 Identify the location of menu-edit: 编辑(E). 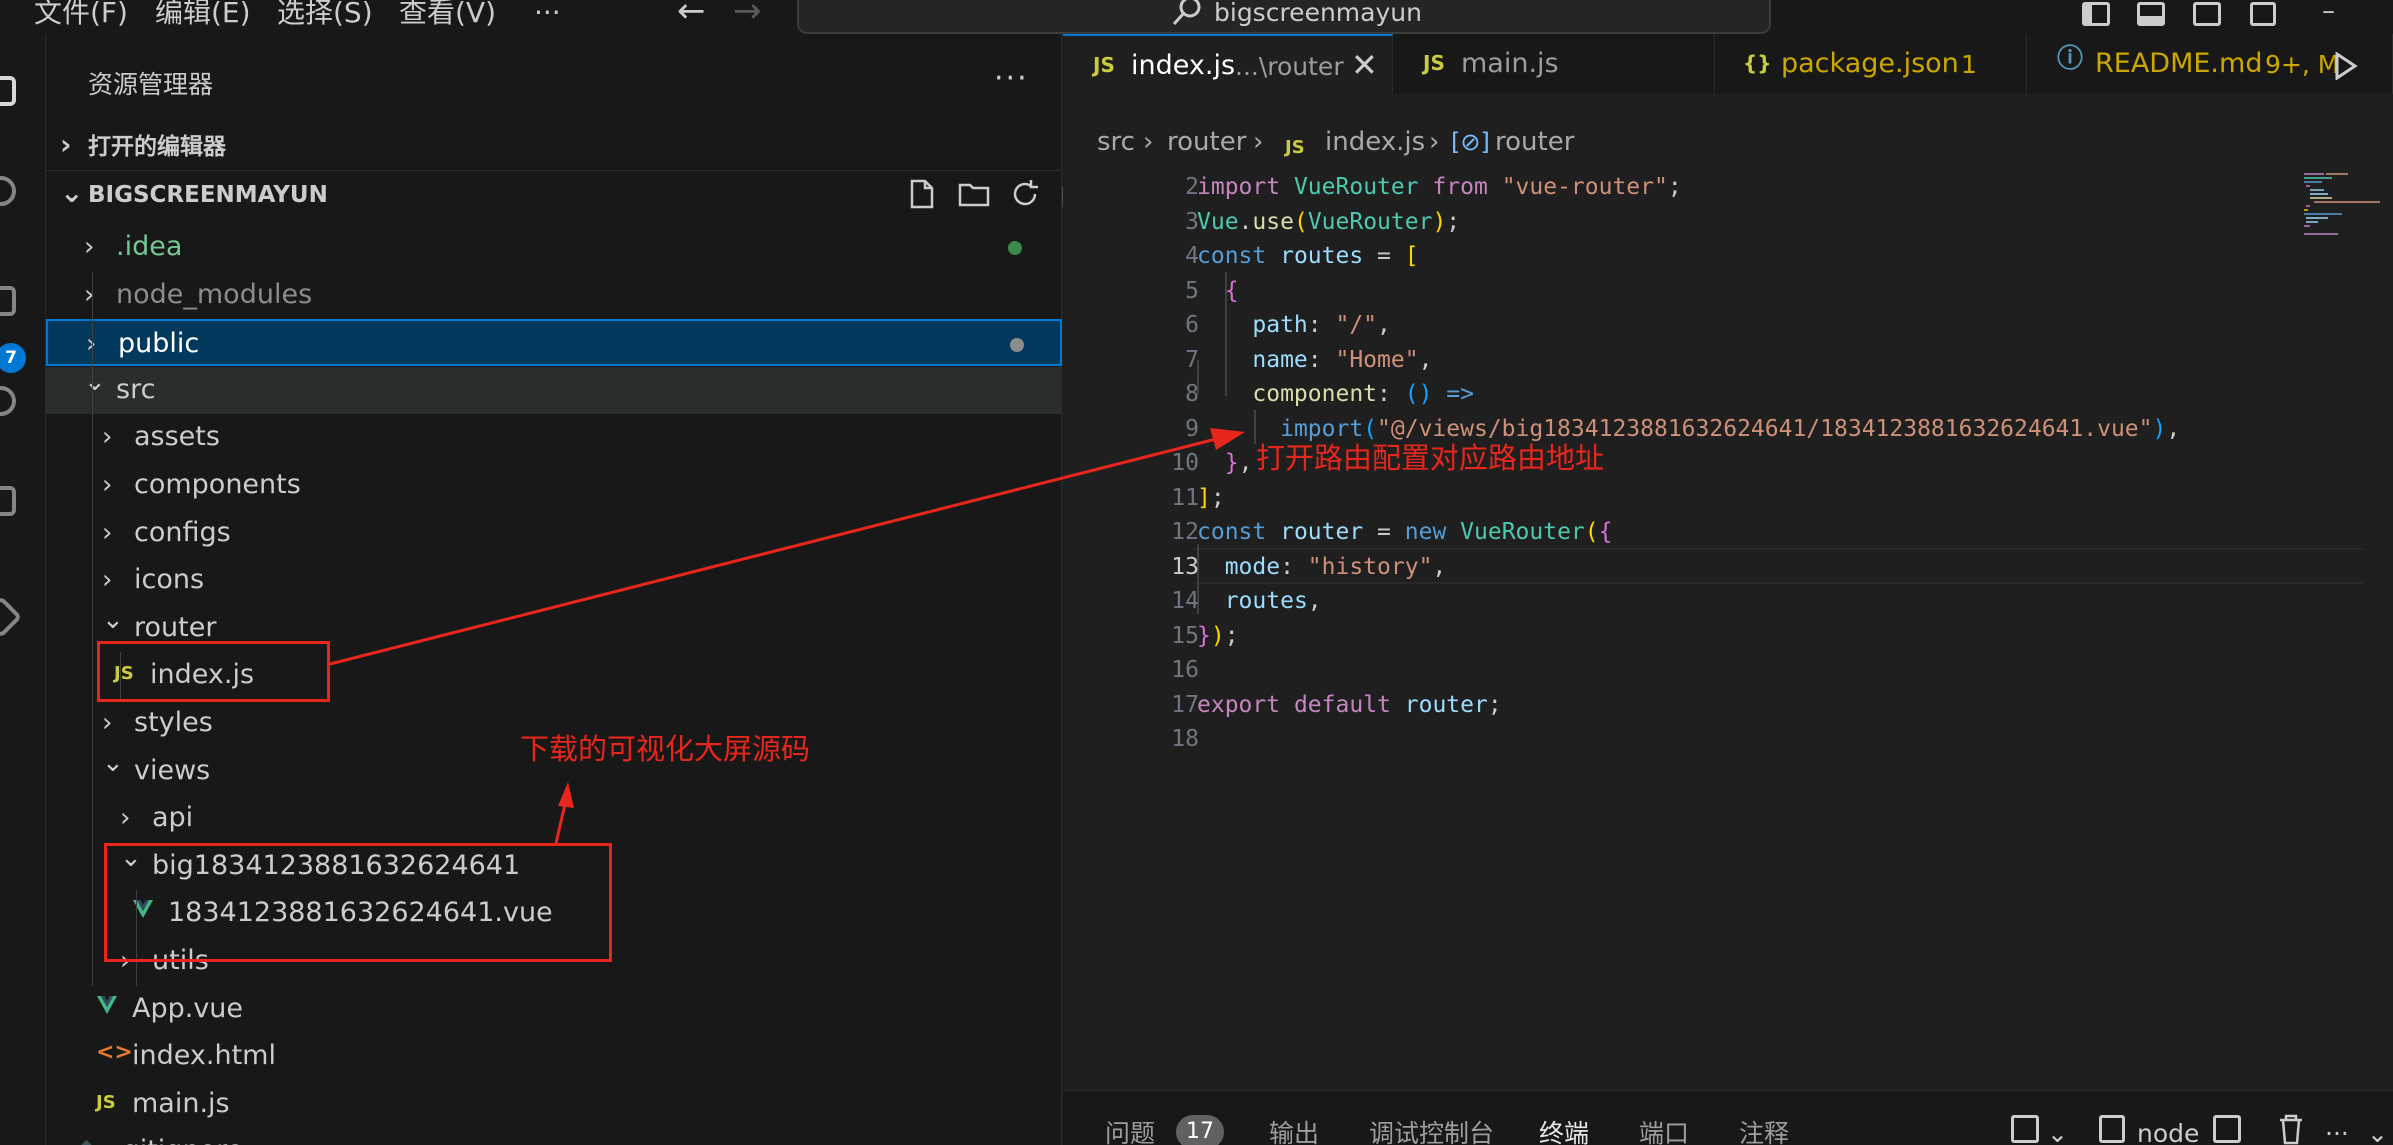
(203, 15).